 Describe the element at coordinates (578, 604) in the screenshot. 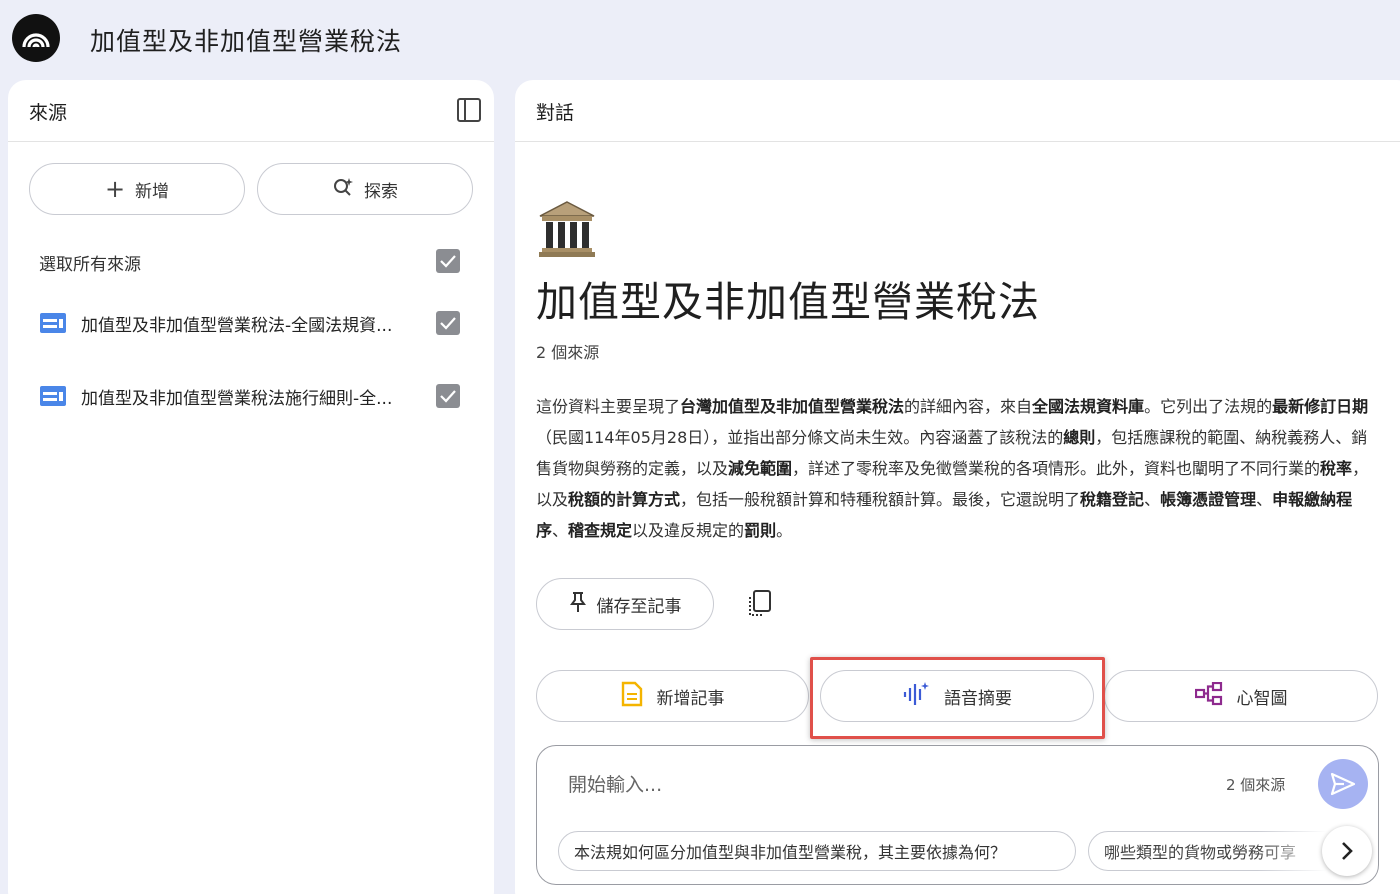

I see `pin-icon` at that location.